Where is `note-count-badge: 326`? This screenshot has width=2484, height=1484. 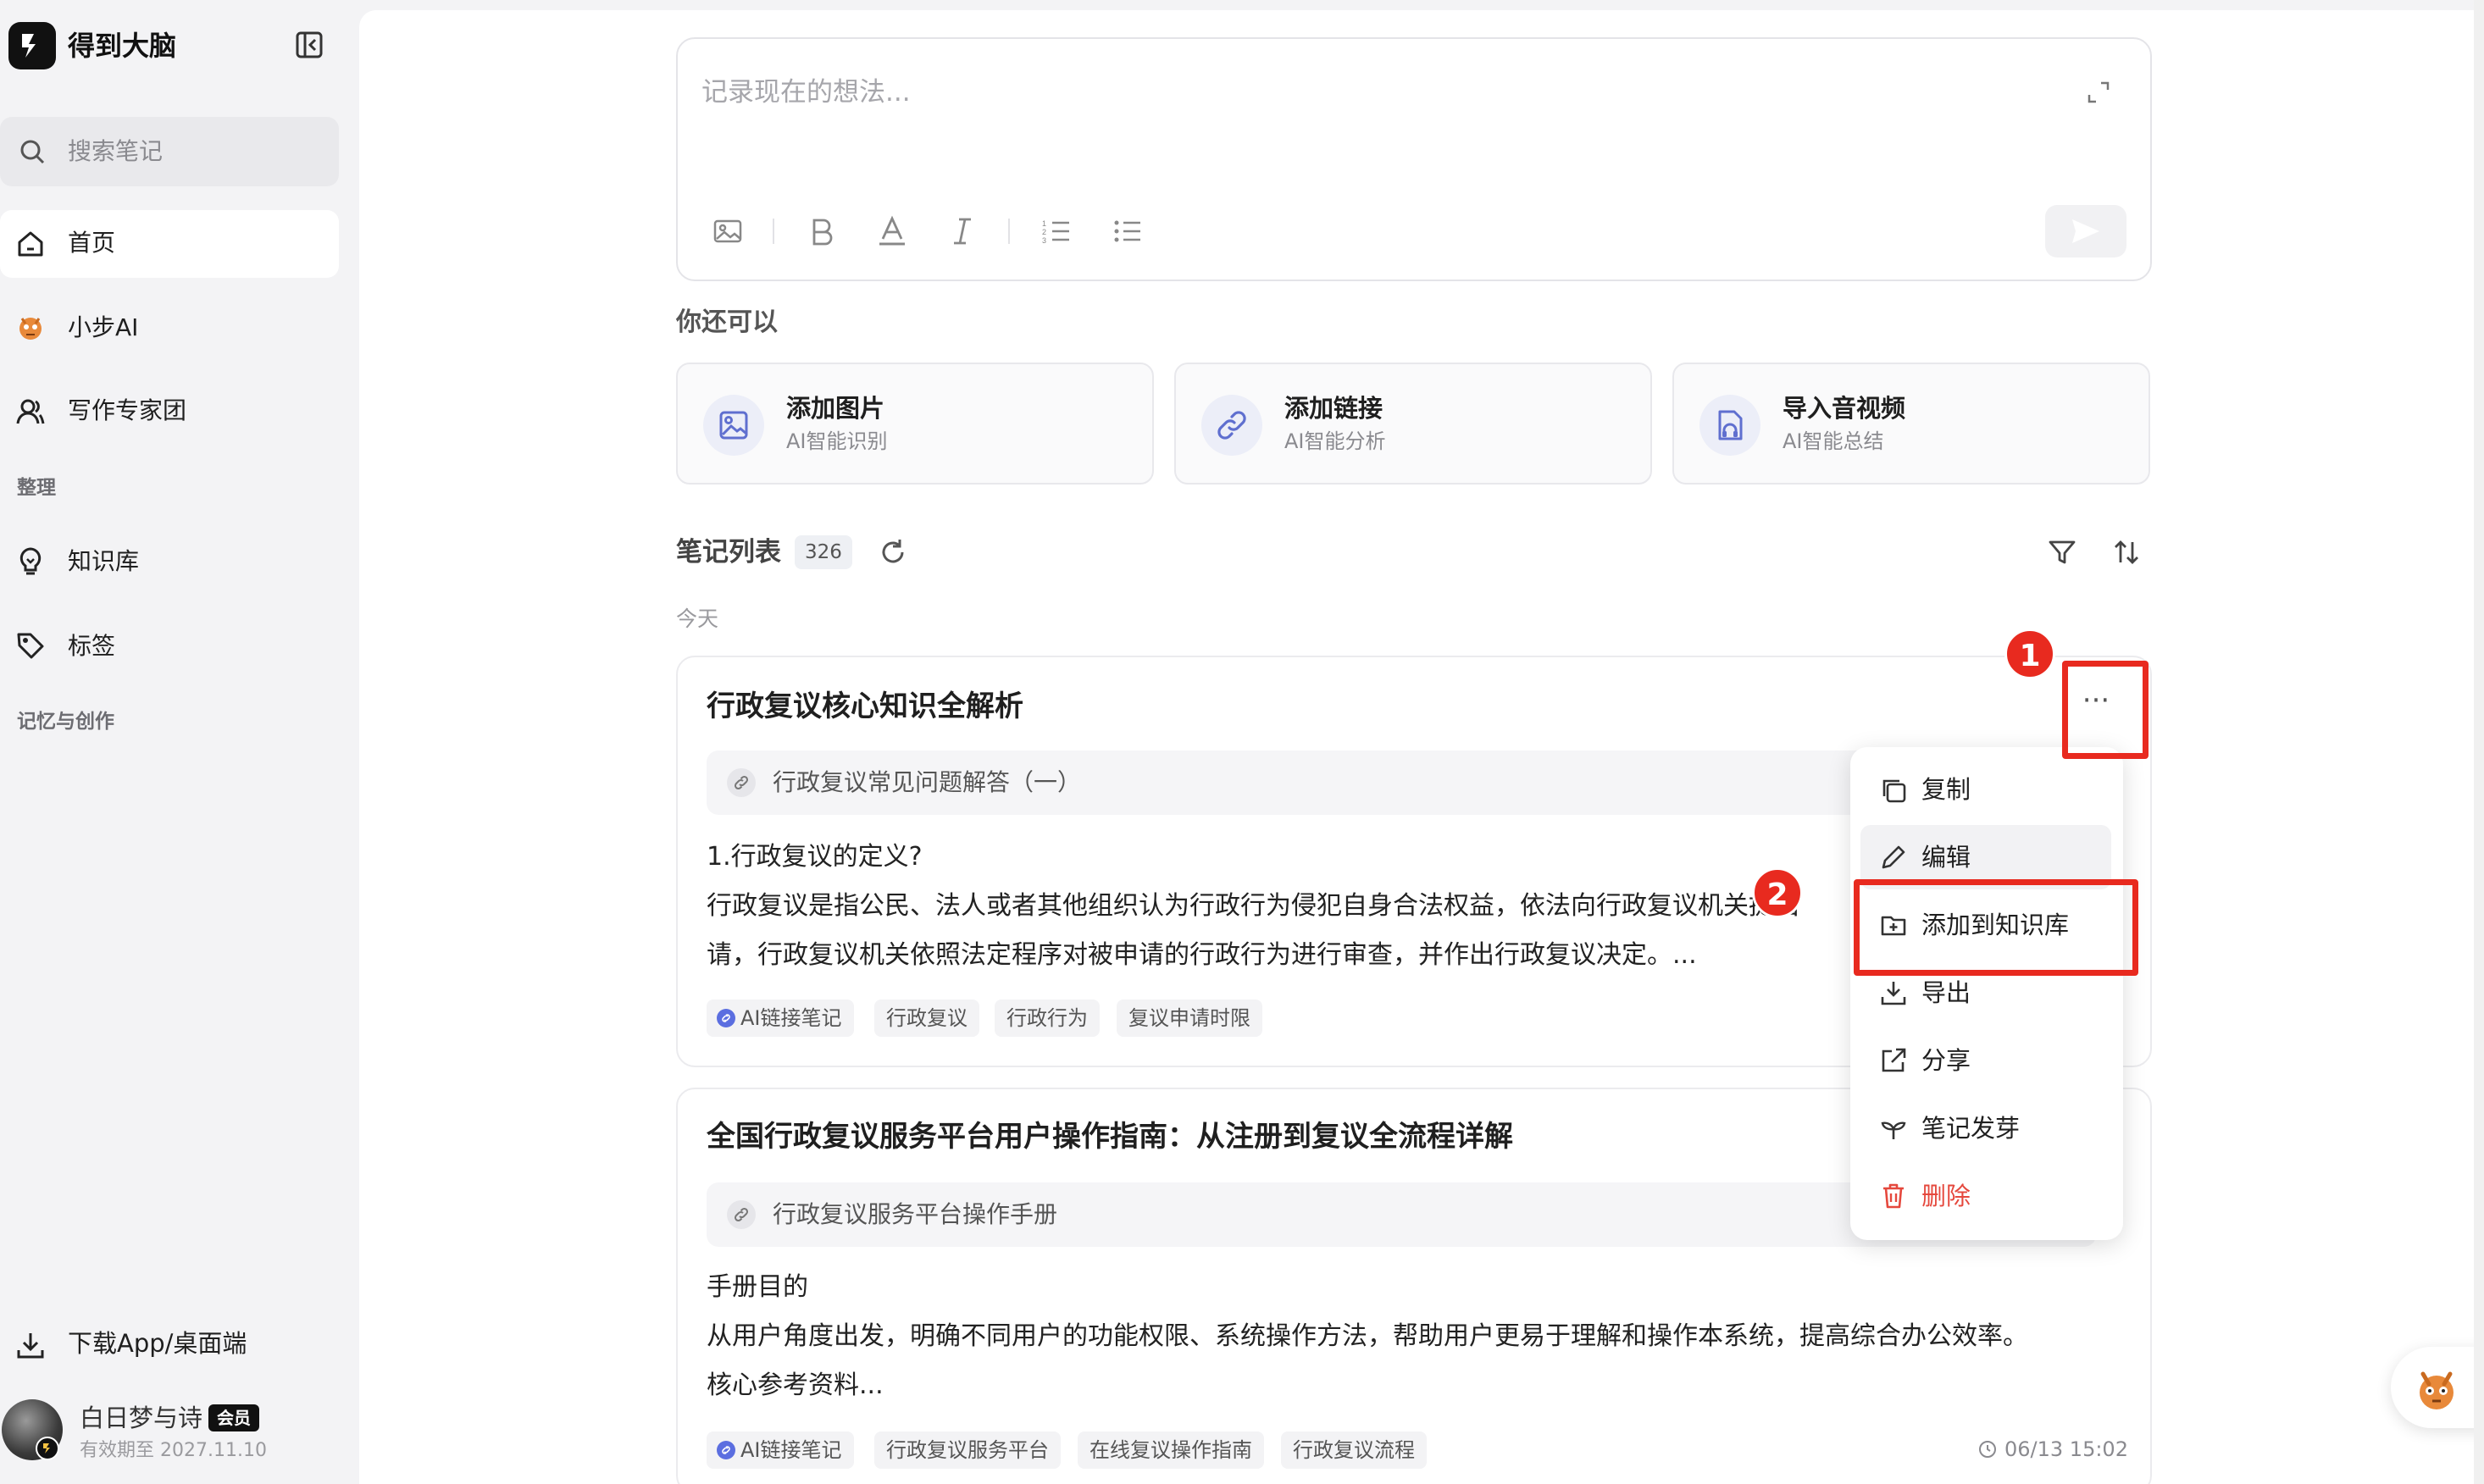 note-count-badge: 326 is located at coordinates (823, 552).